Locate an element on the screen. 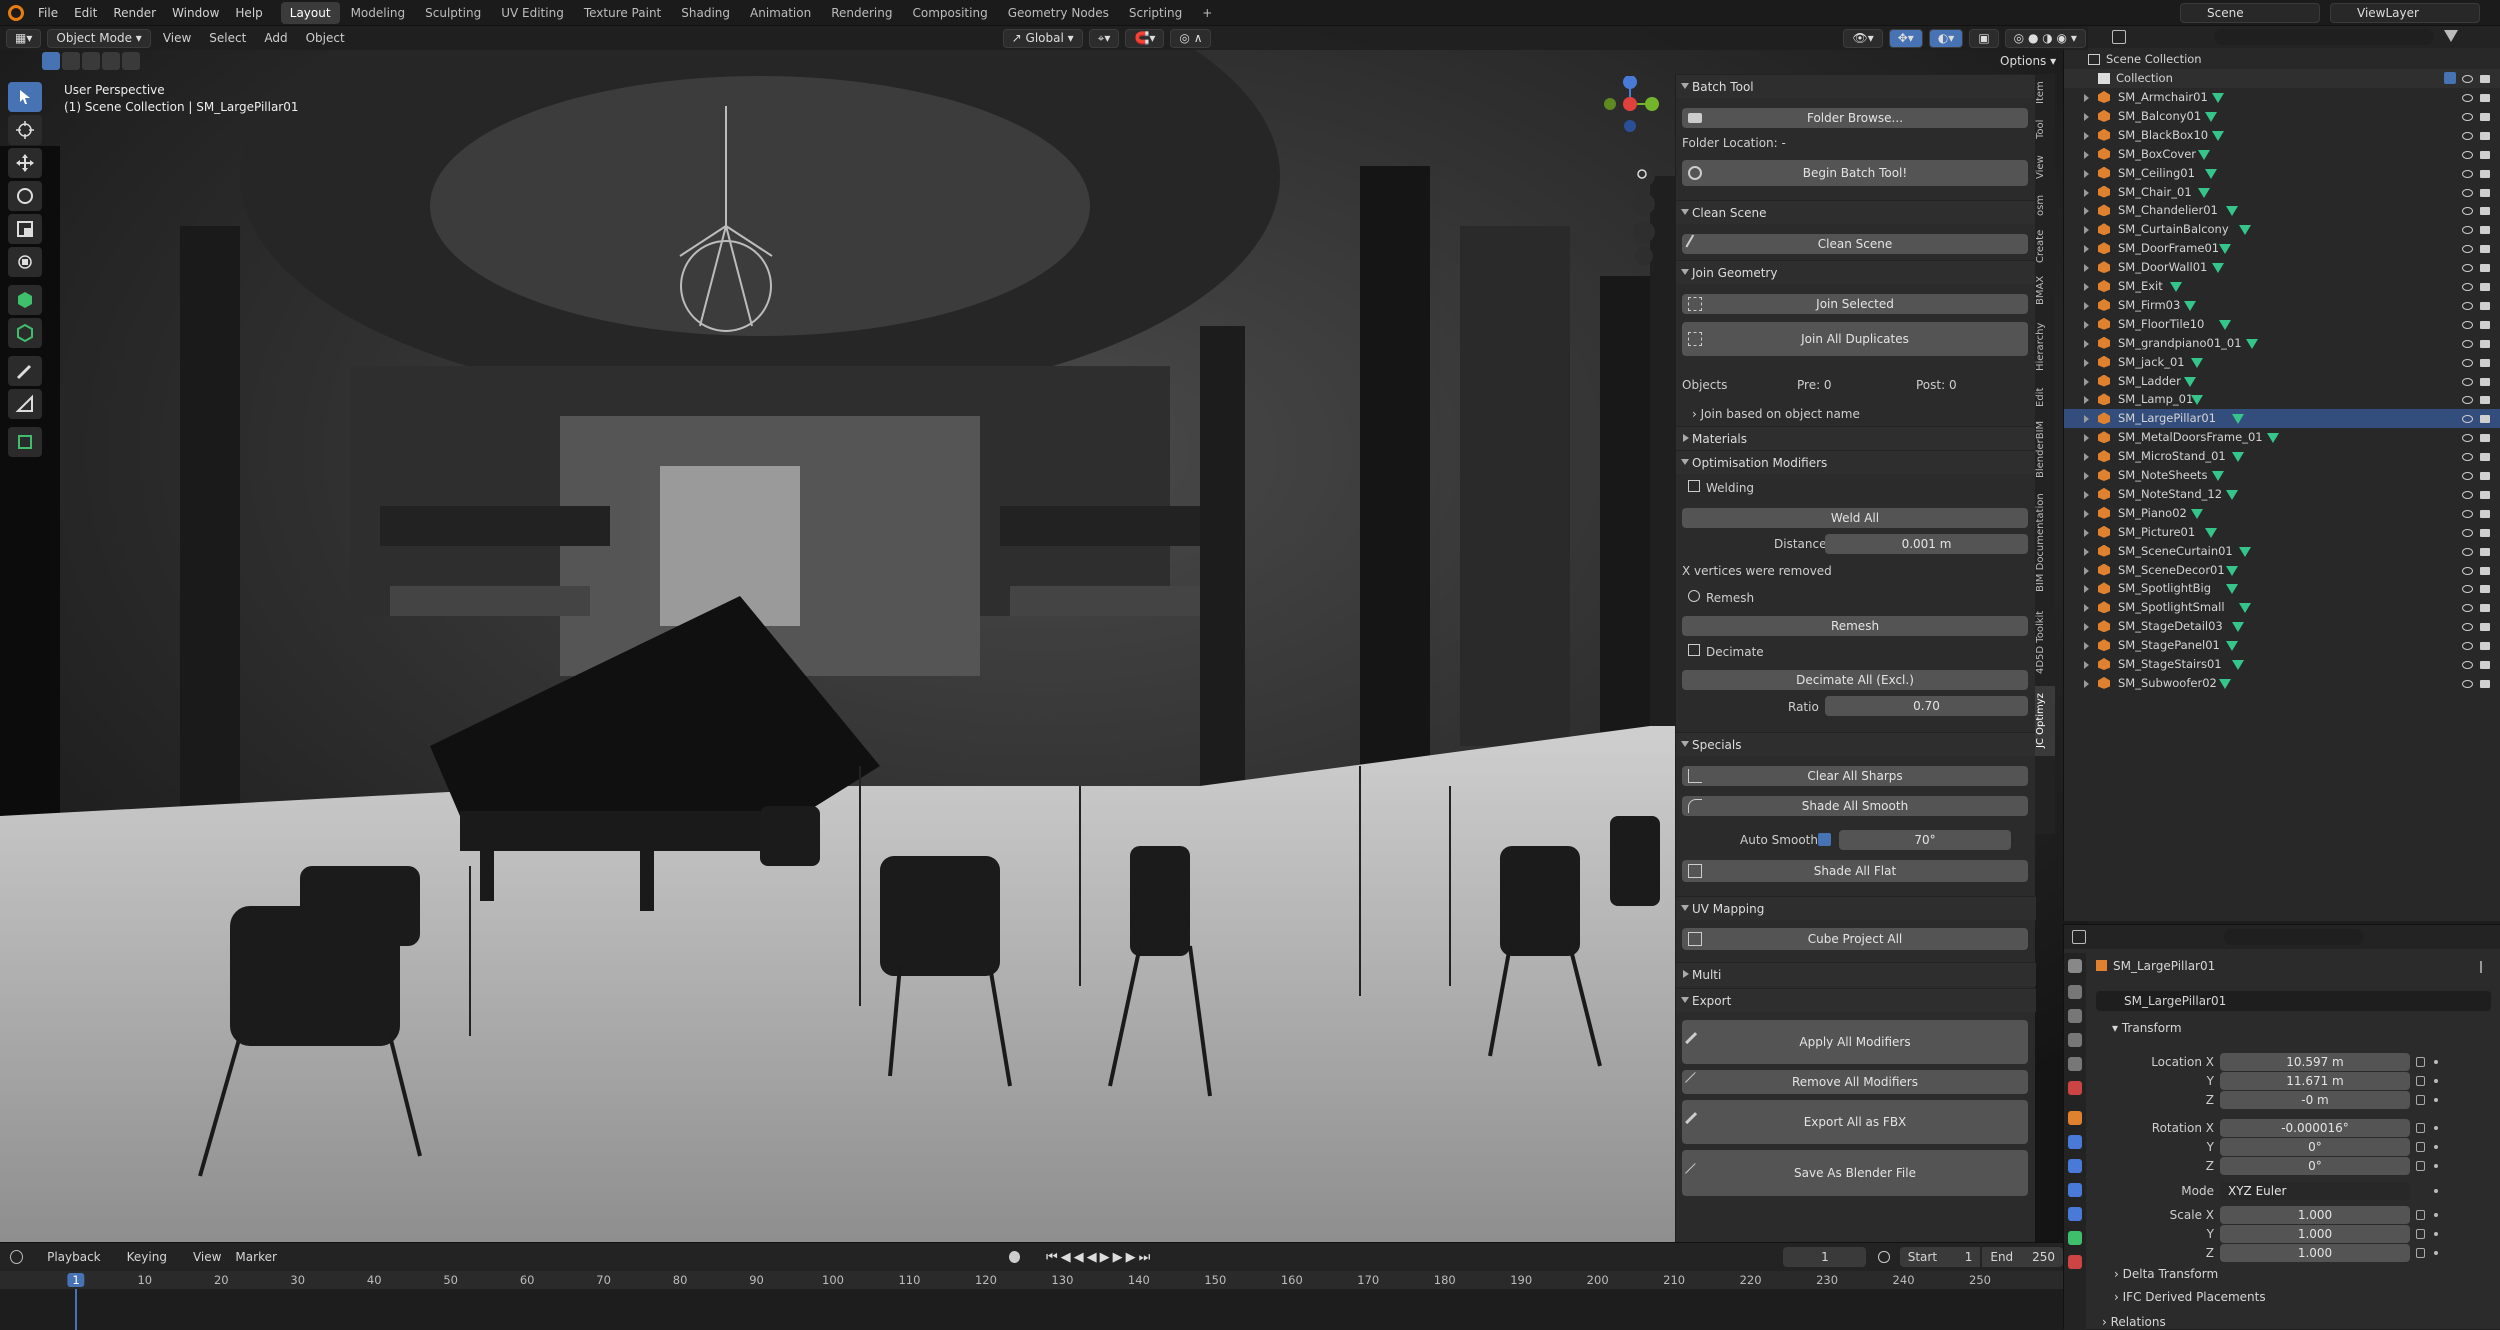 The image size is (2500, 1330). transform-value-field: -0 m is located at coordinates (2315, 1100).